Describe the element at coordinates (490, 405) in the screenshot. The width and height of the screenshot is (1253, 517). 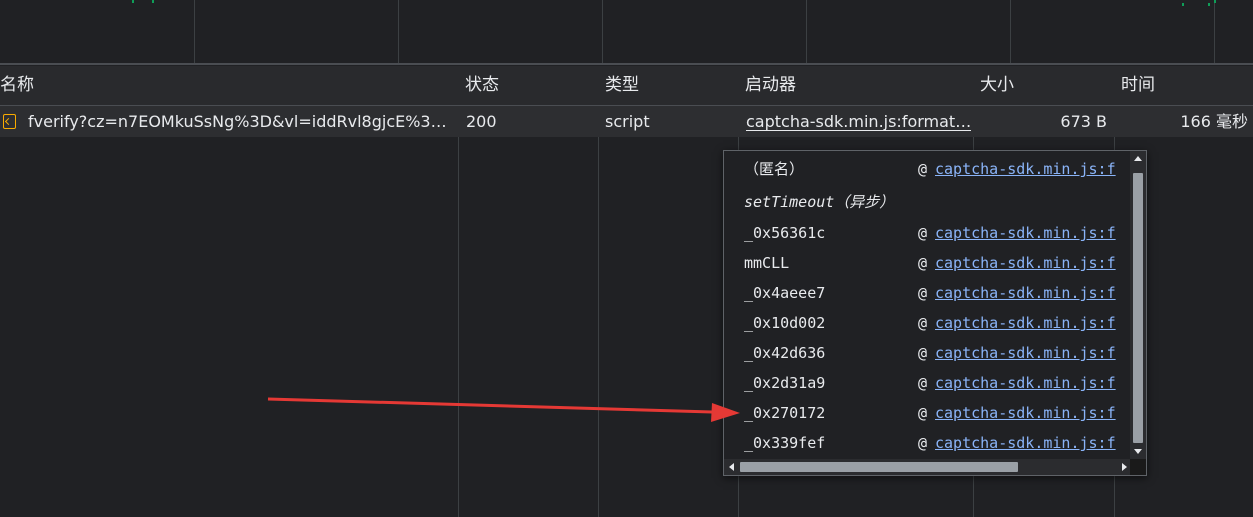
I see `arrow-shaft` at that location.